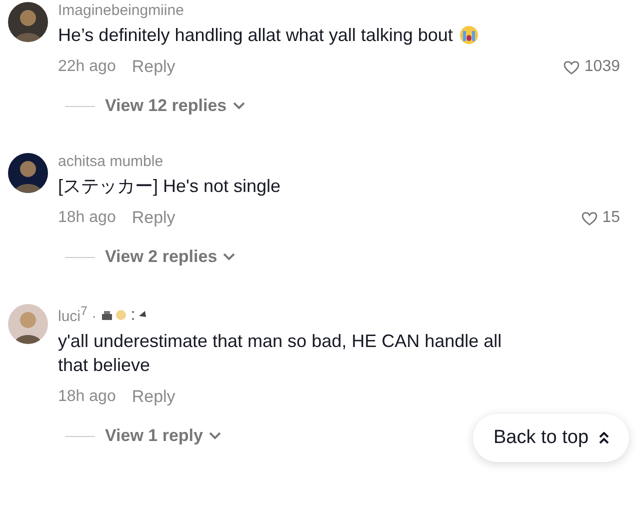 The width and height of the screenshot is (640, 506). Describe the element at coordinates (611, 218) in the screenshot. I see `like-count: 15` at that location.